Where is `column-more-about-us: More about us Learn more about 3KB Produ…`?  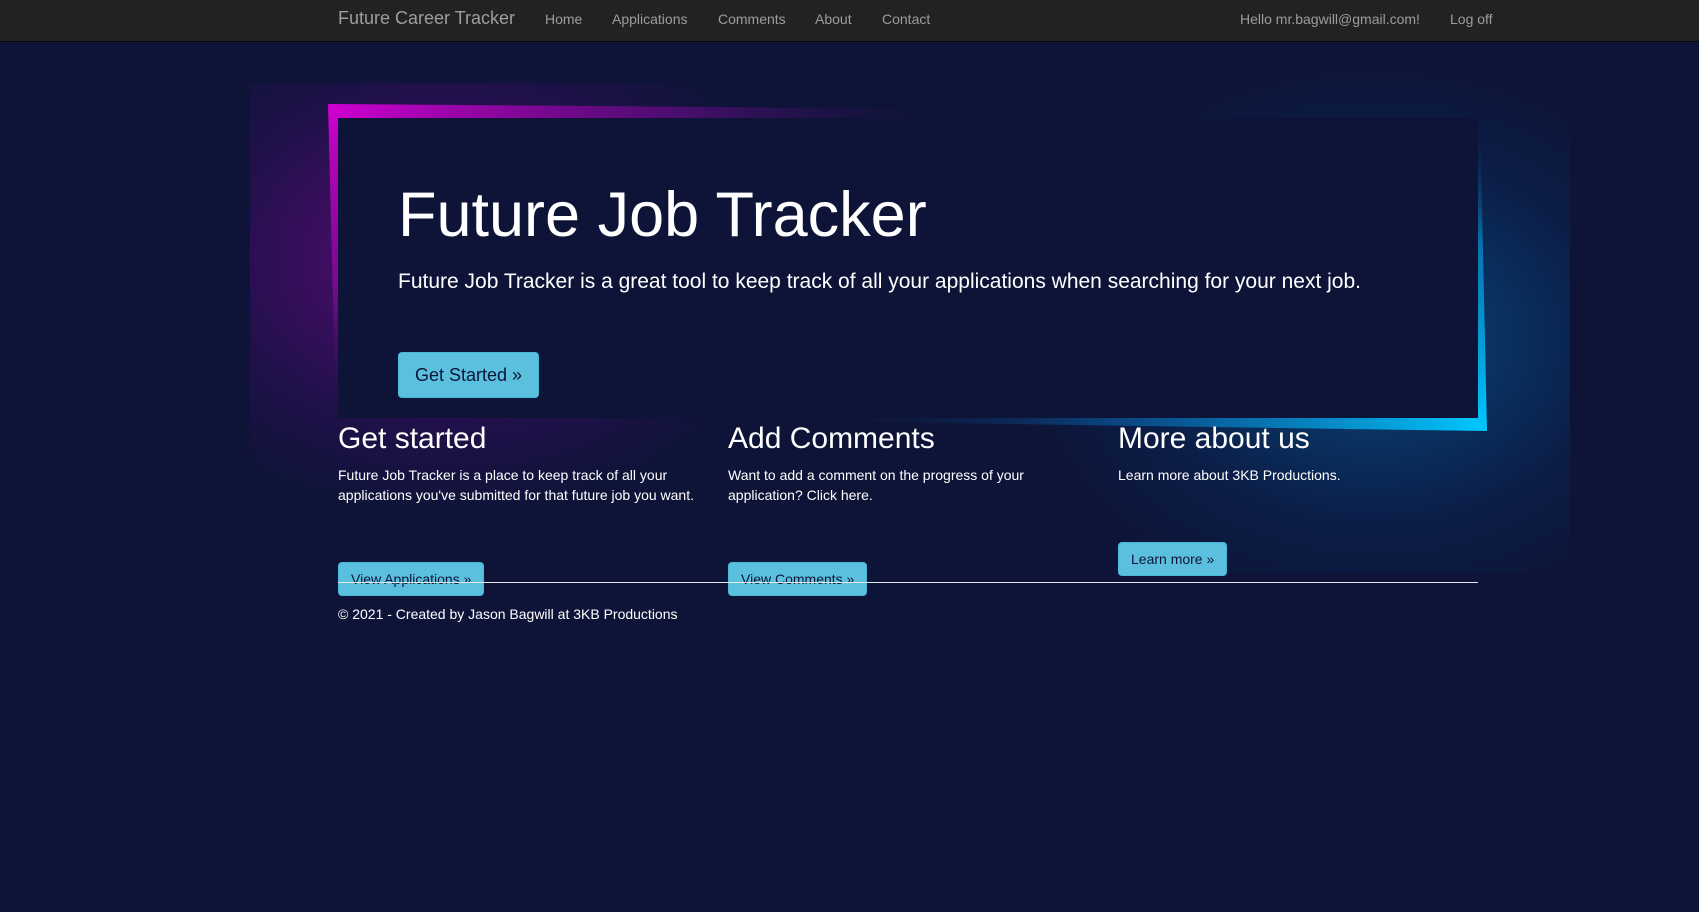
column-more-about-us: More about us Learn more about 3KB Produ… is located at coordinates (1298, 499).